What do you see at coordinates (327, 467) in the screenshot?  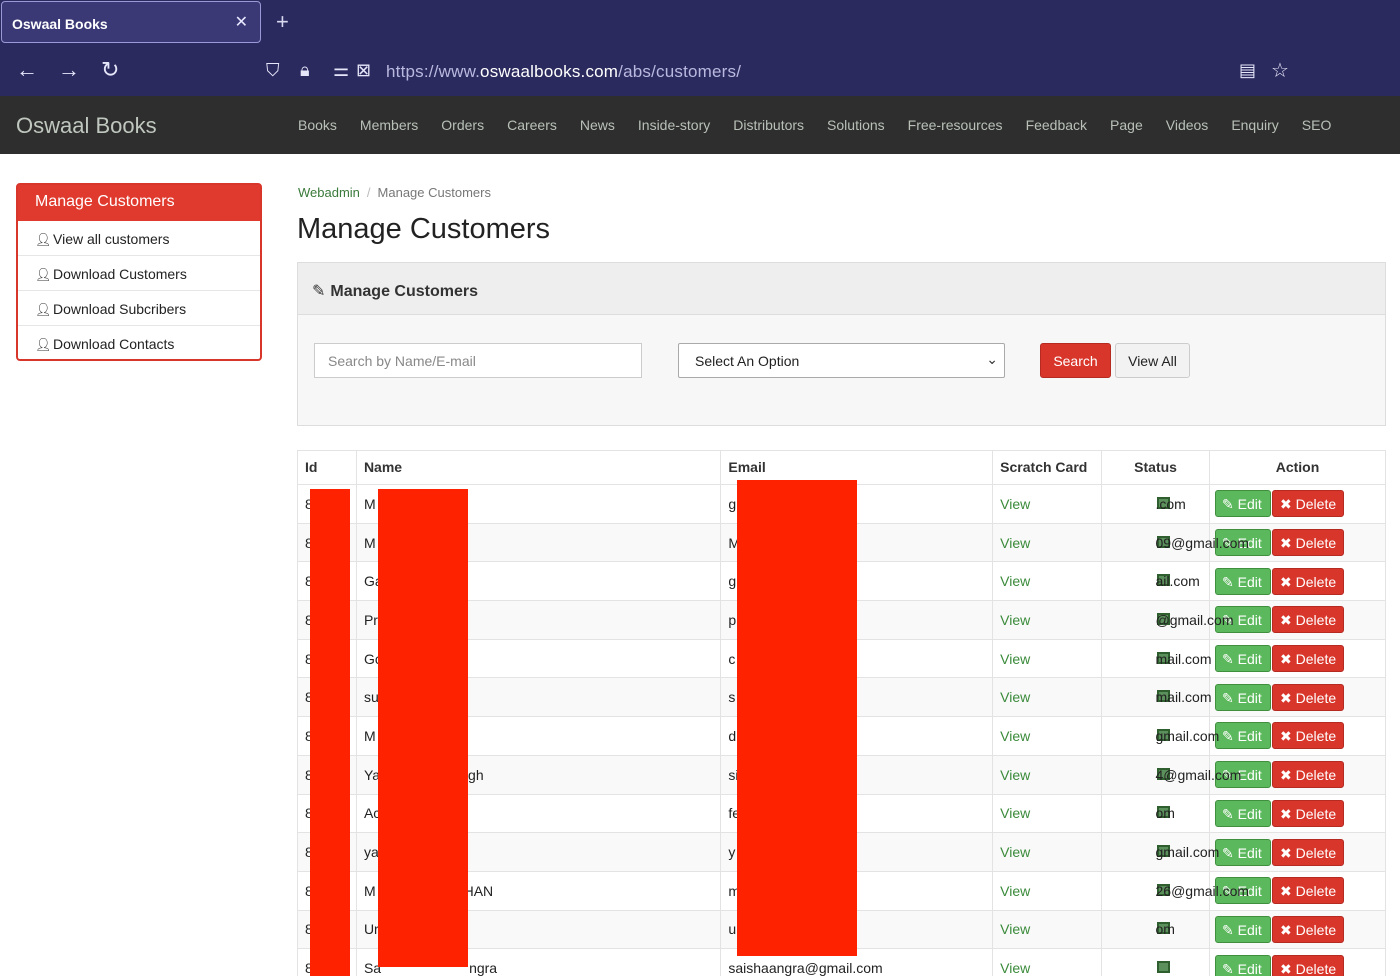 I see `header-id: Id` at bounding box center [327, 467].